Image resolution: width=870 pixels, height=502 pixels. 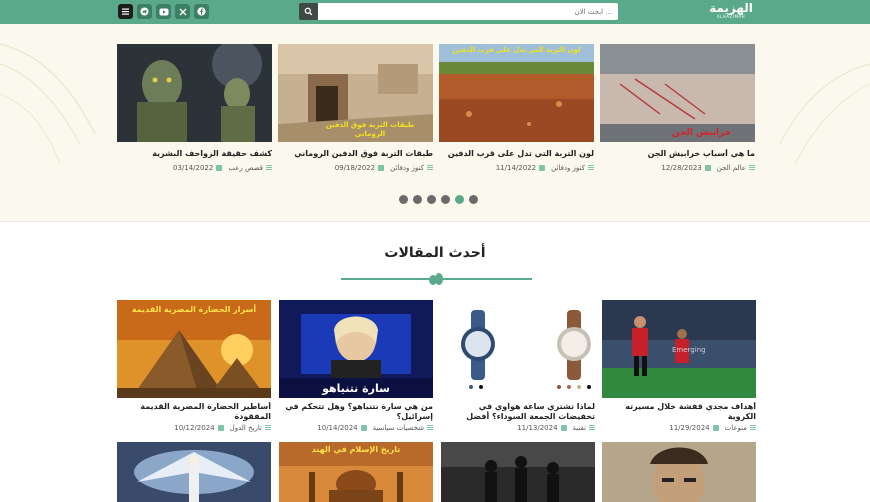 I want to click on svg-text: Emerging, so click(x=689, y=350).